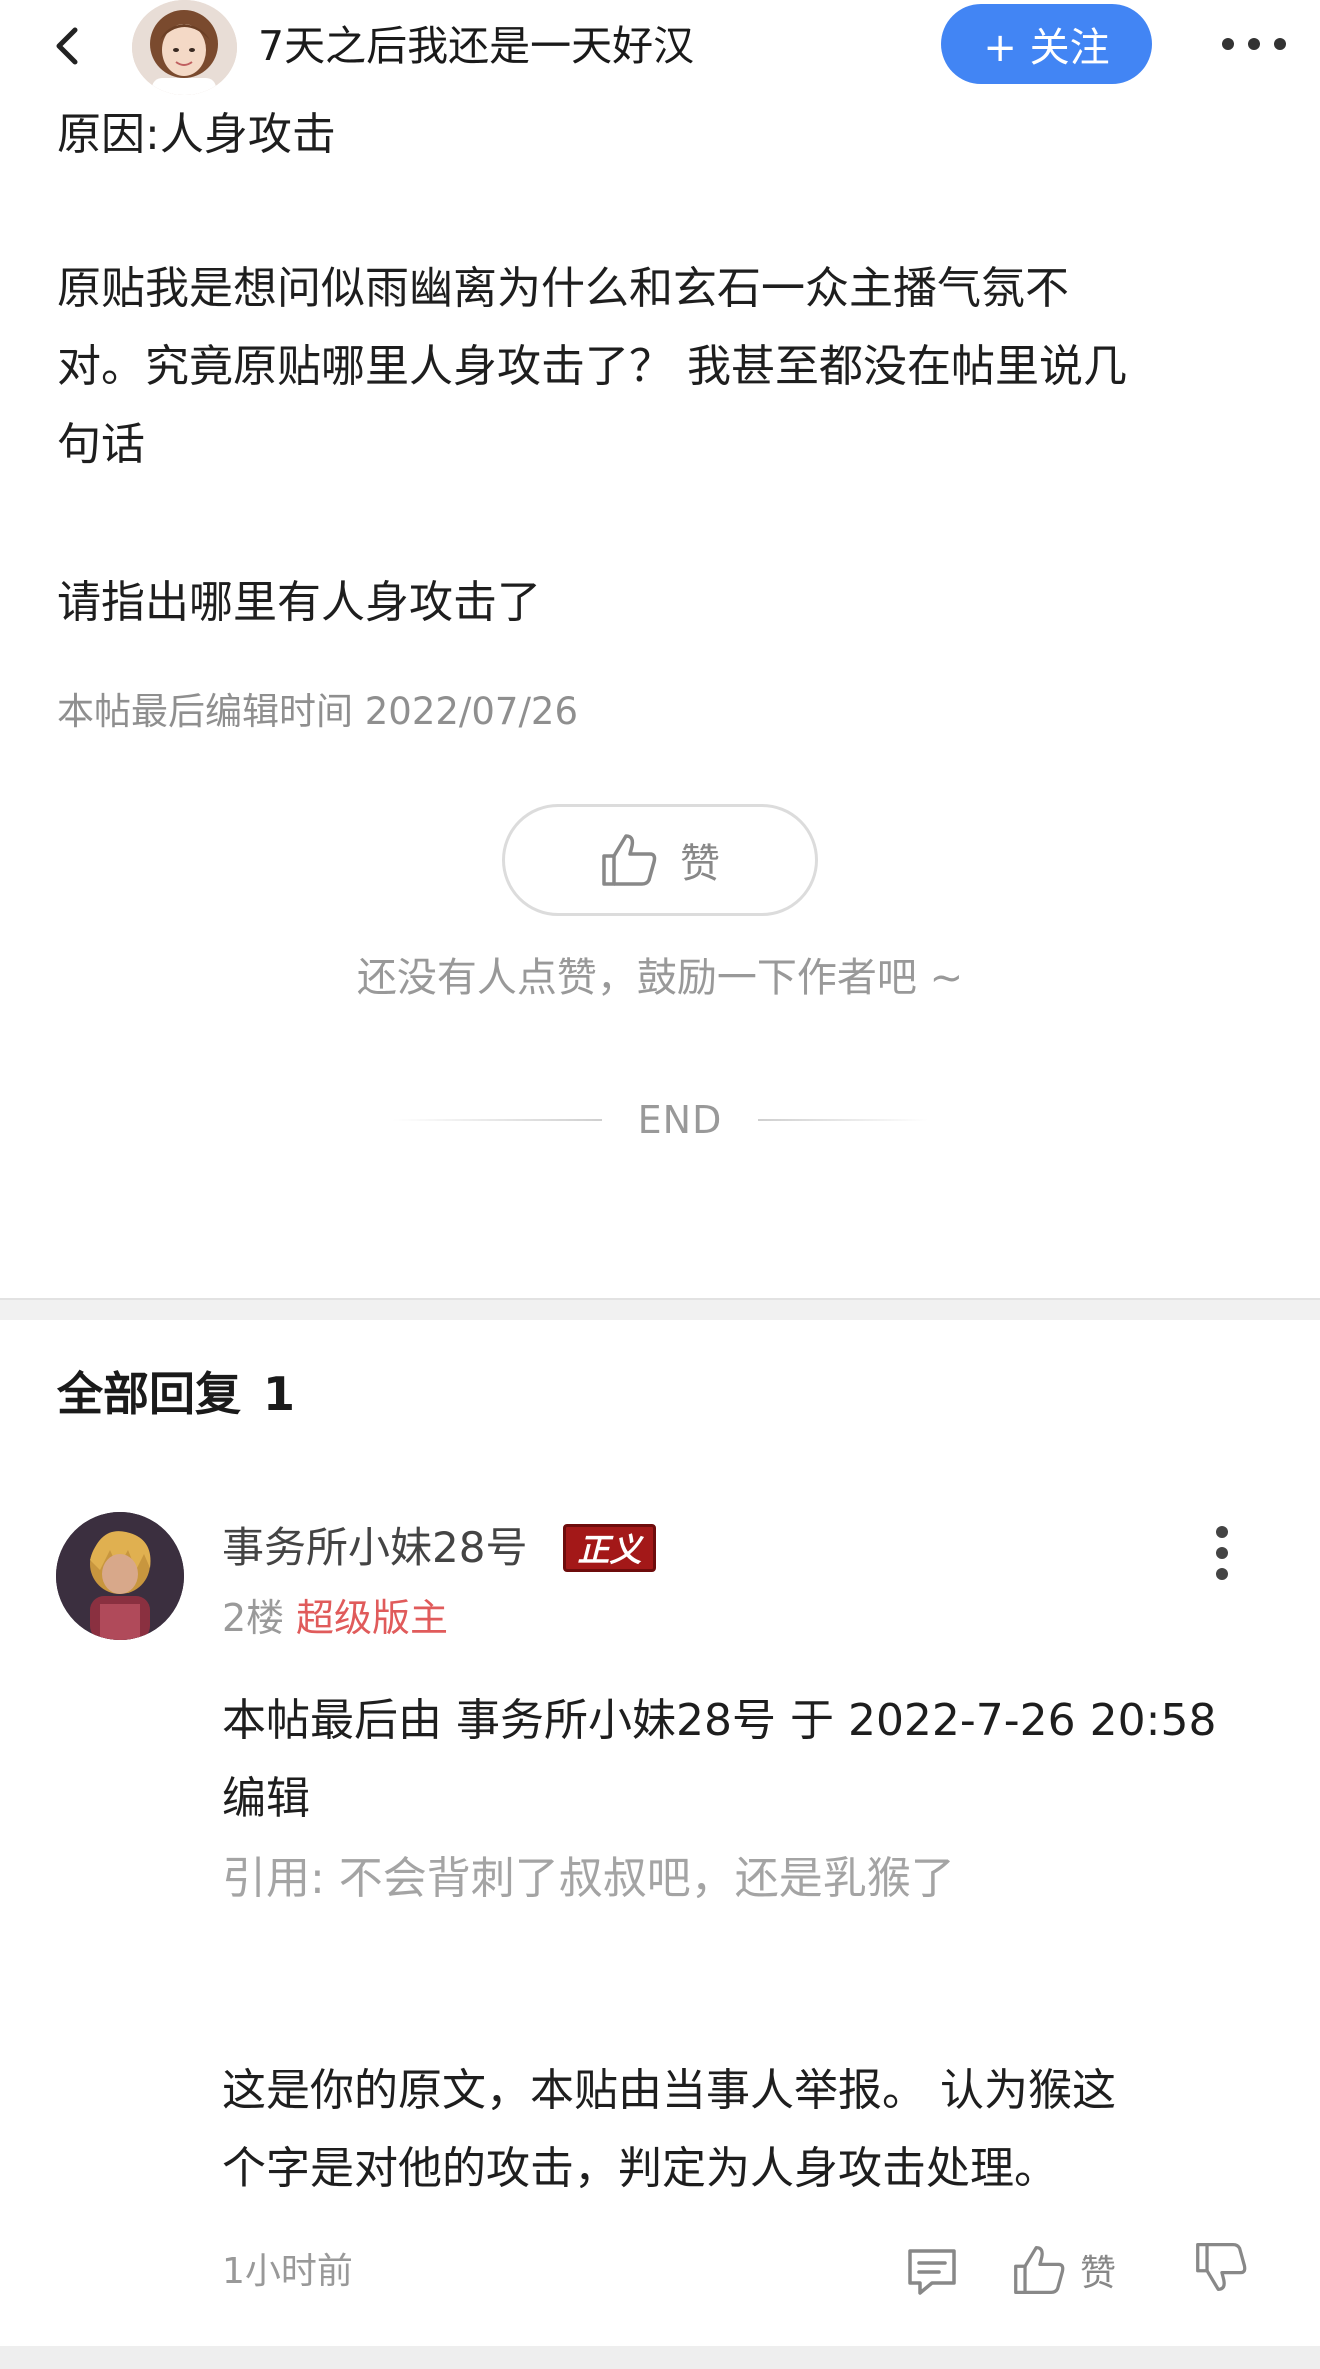 This screenshot has width=1320, height=2369. What do you see at coordinates (719, 1720) in the screenshot?
I see `reply-edit-note: 本帖最后由 事务所小妹28号 于 2022-7-26 20:58` at bounding box center [719, 1720].